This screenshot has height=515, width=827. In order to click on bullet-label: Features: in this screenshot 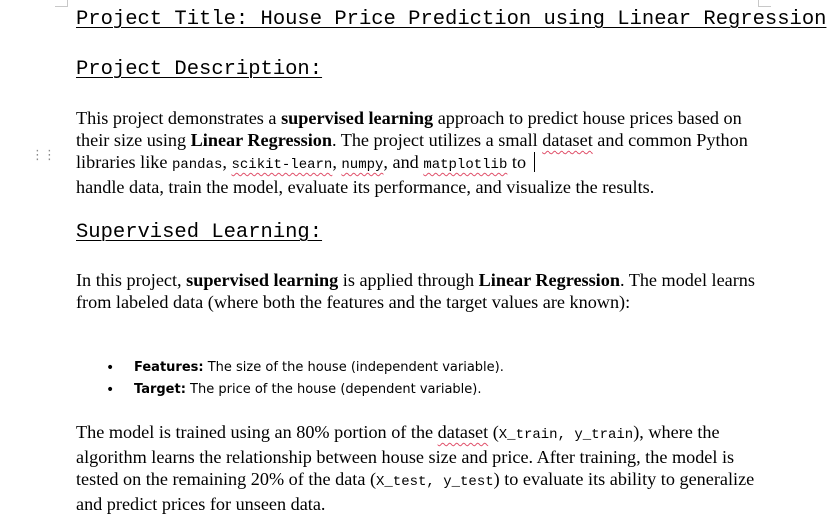, I will do `click(169, 367)`.